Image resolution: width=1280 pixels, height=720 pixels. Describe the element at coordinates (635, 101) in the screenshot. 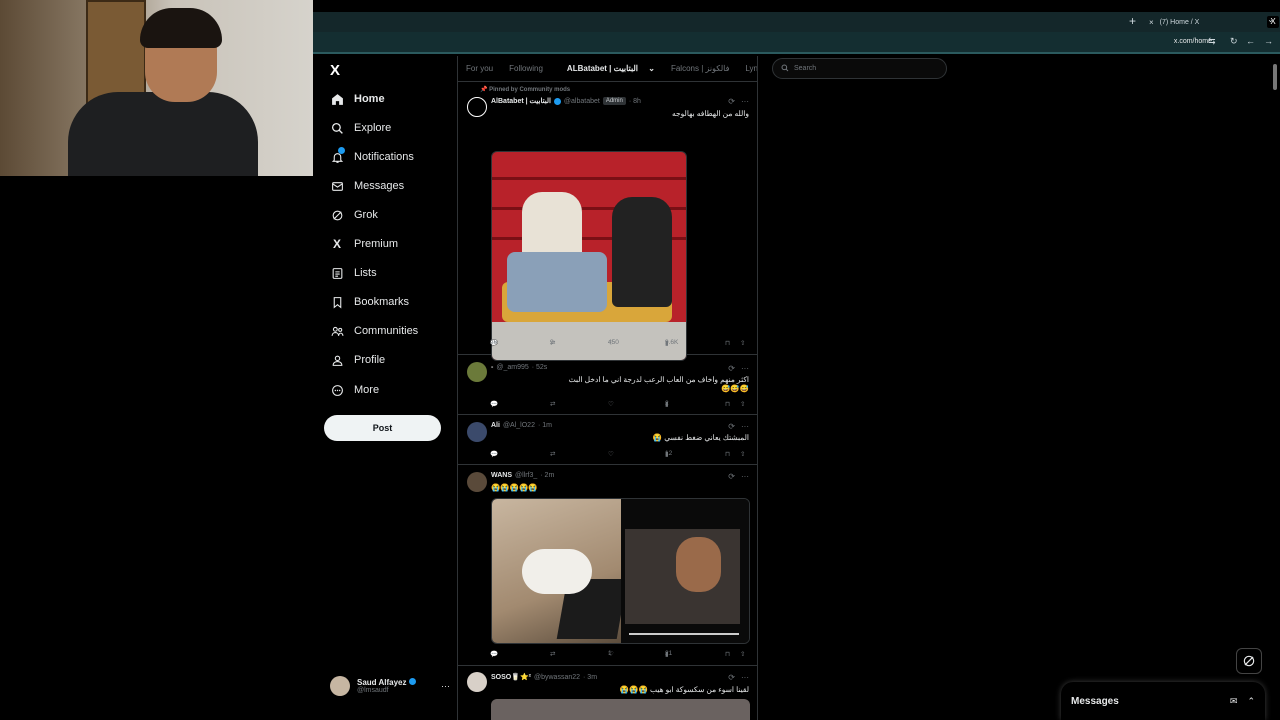

I see `tweet-time: · 8h` at that location.